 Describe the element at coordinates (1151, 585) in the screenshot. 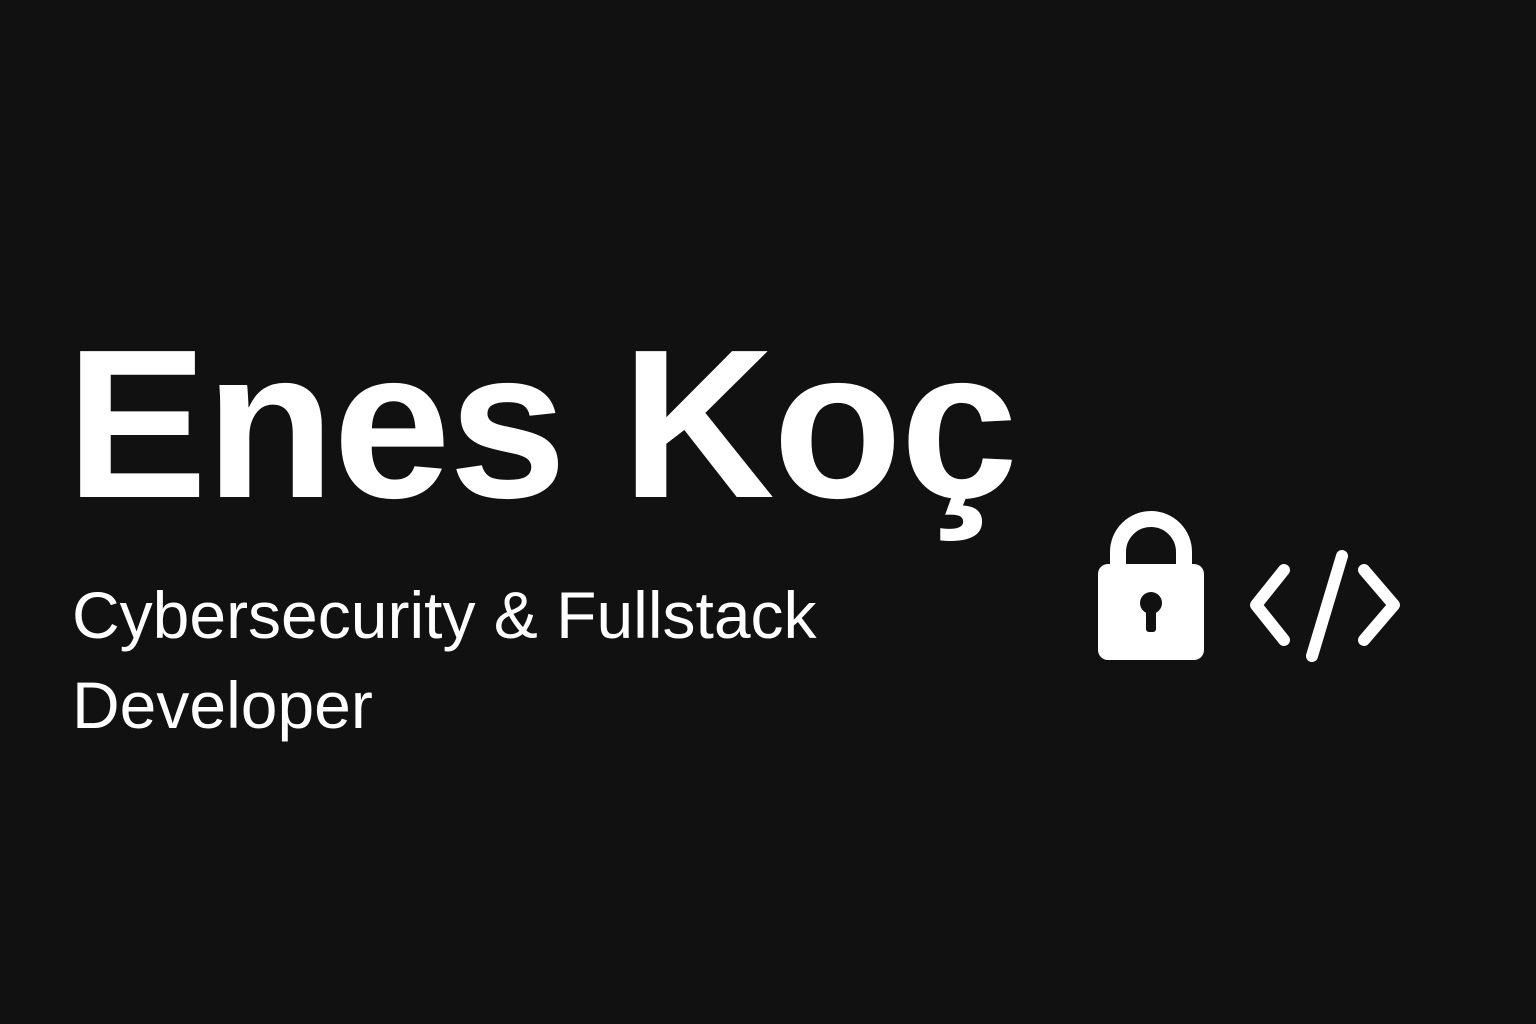

I see `lock-icon` at that location.